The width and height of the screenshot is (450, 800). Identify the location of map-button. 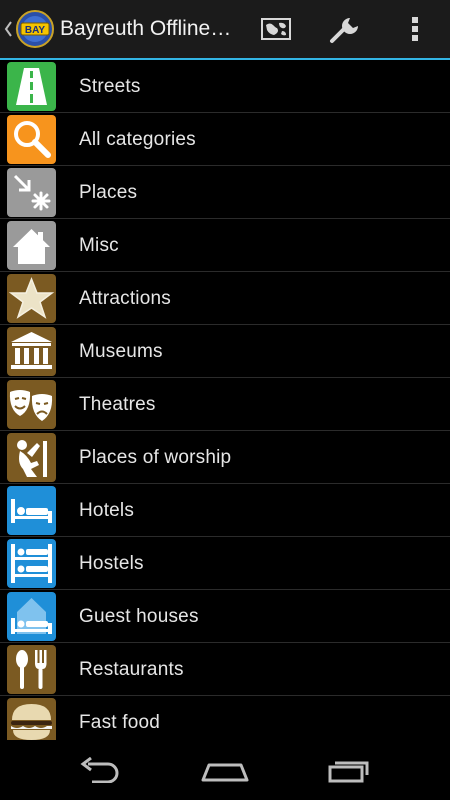
(276, 29).